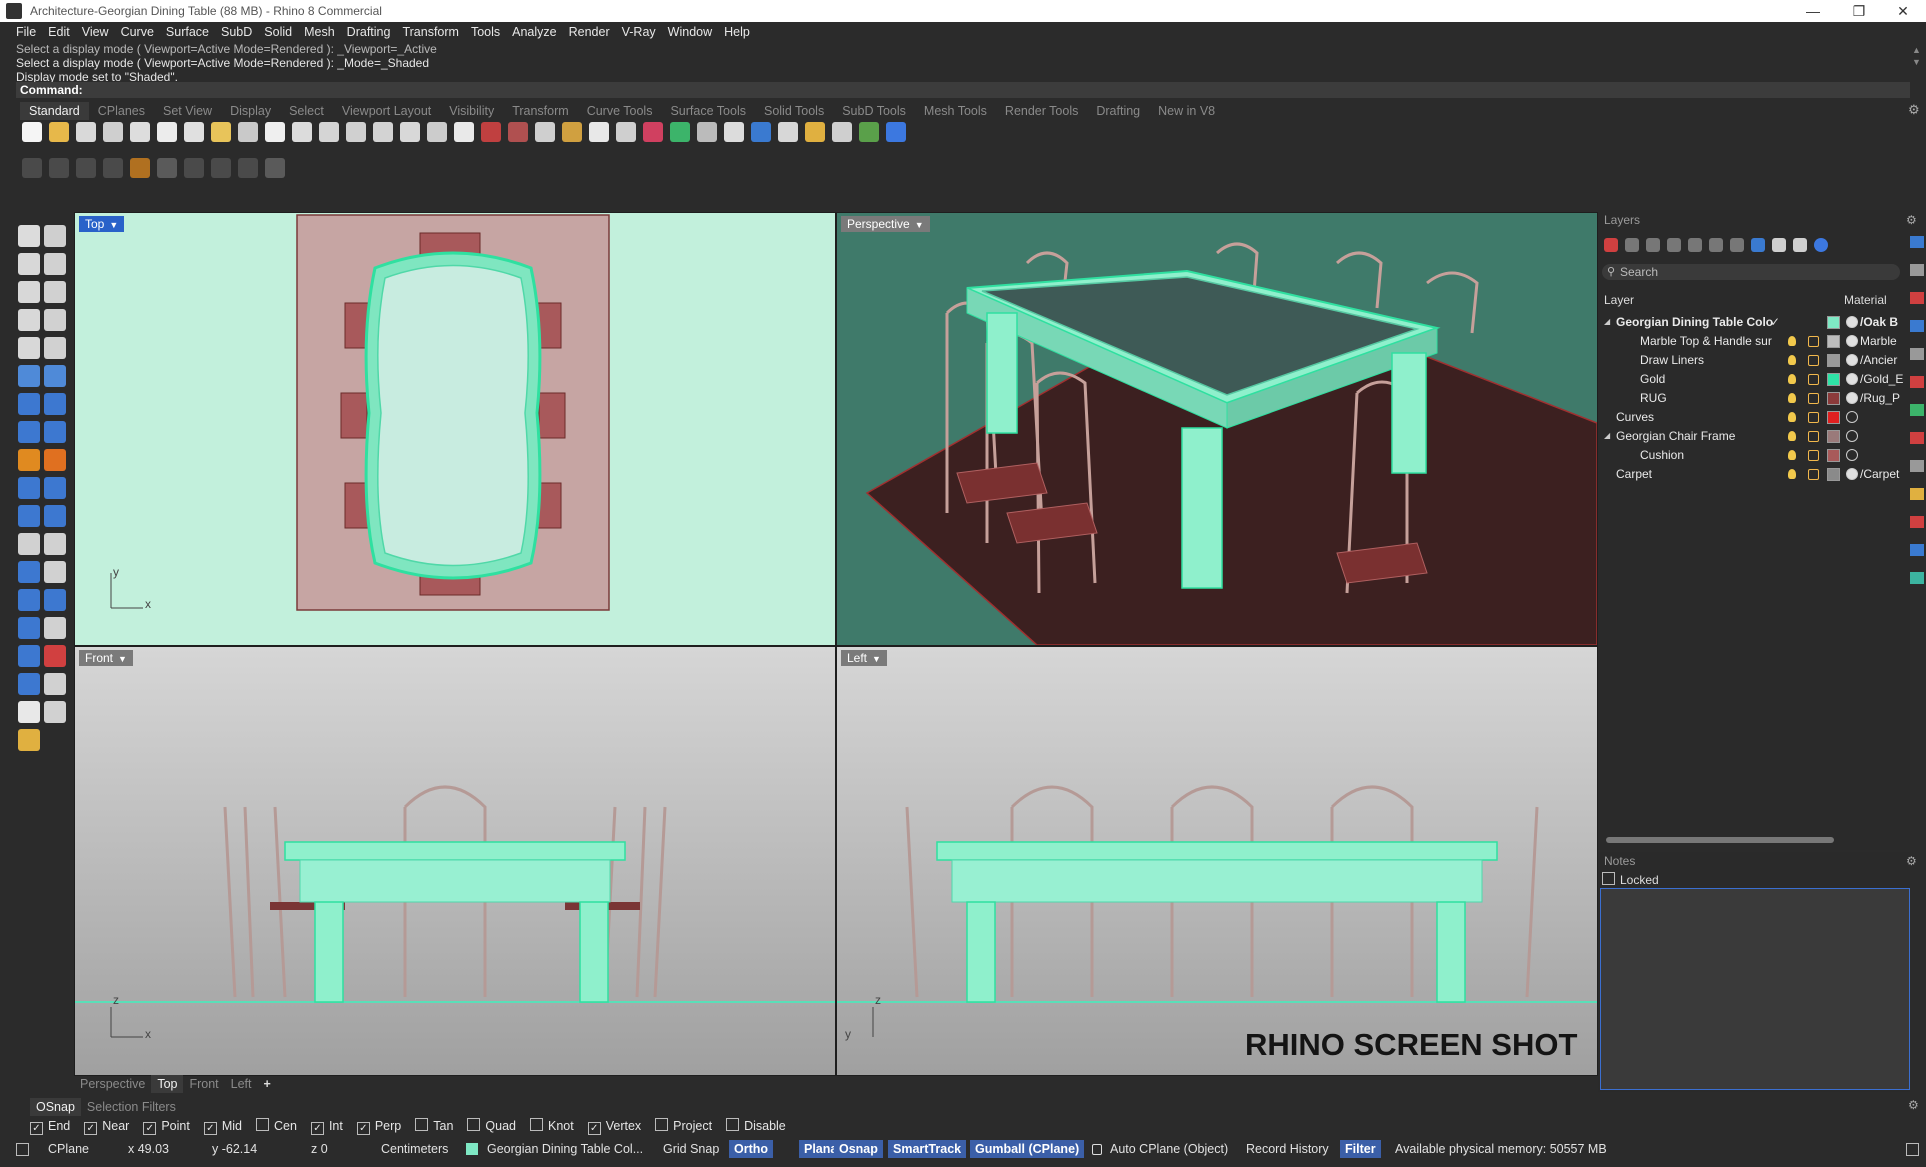 This screenshot has height=1167, width=1926. Describe the element at coordinates (788, 132) in the screenshot. I see `render-preview-icon` at that location.